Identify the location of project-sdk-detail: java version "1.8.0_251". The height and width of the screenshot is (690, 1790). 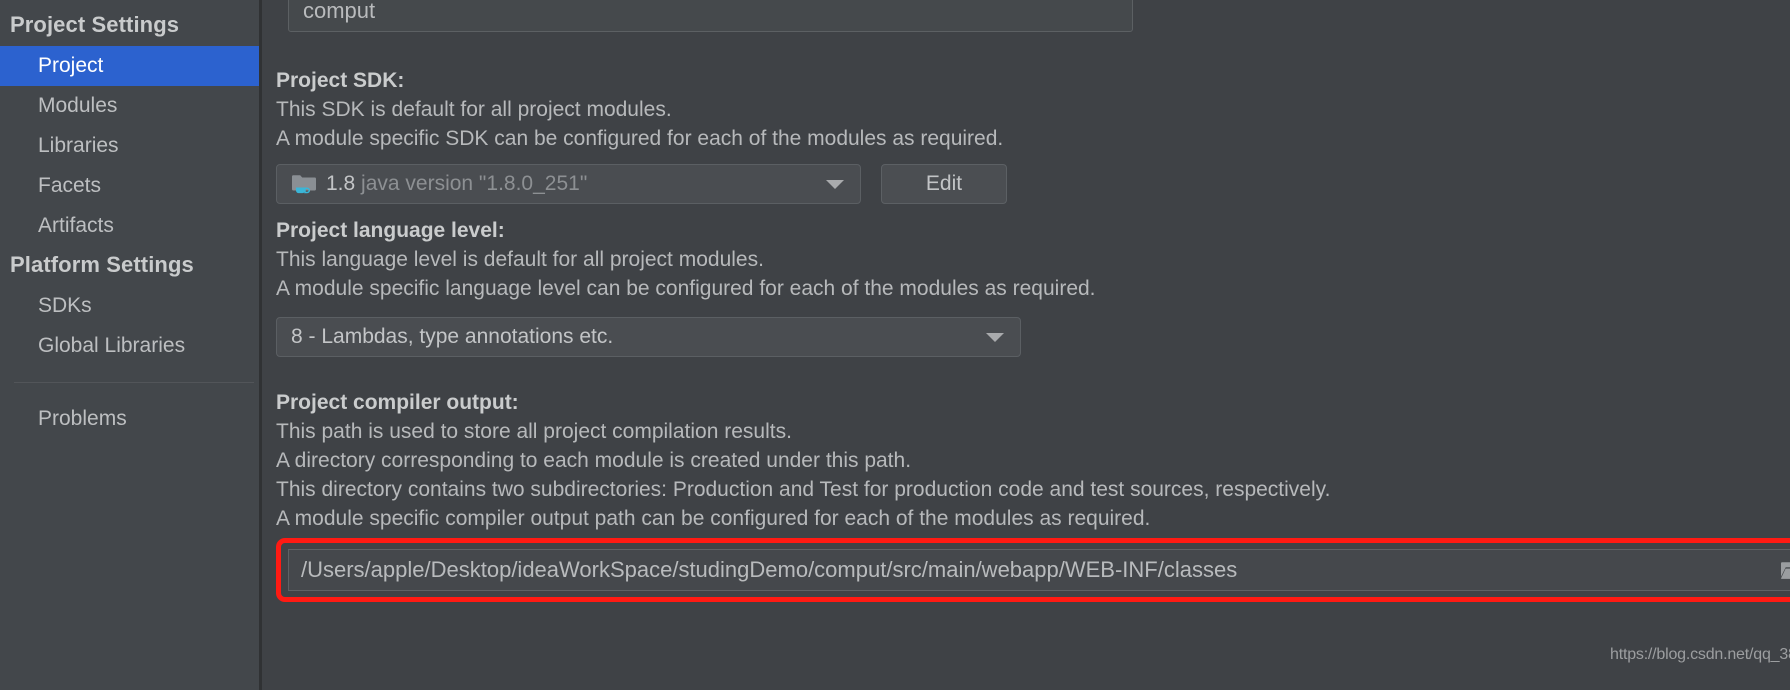
(474, 183).